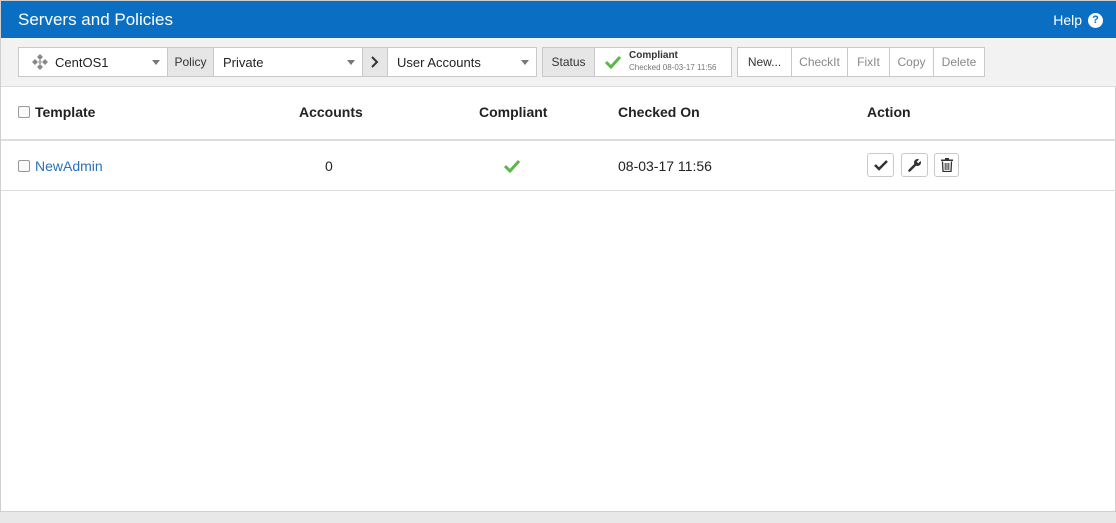  Describe the element at coordinates (653, 55) in the screenshot. I see `status-title: Compliant` at that location.